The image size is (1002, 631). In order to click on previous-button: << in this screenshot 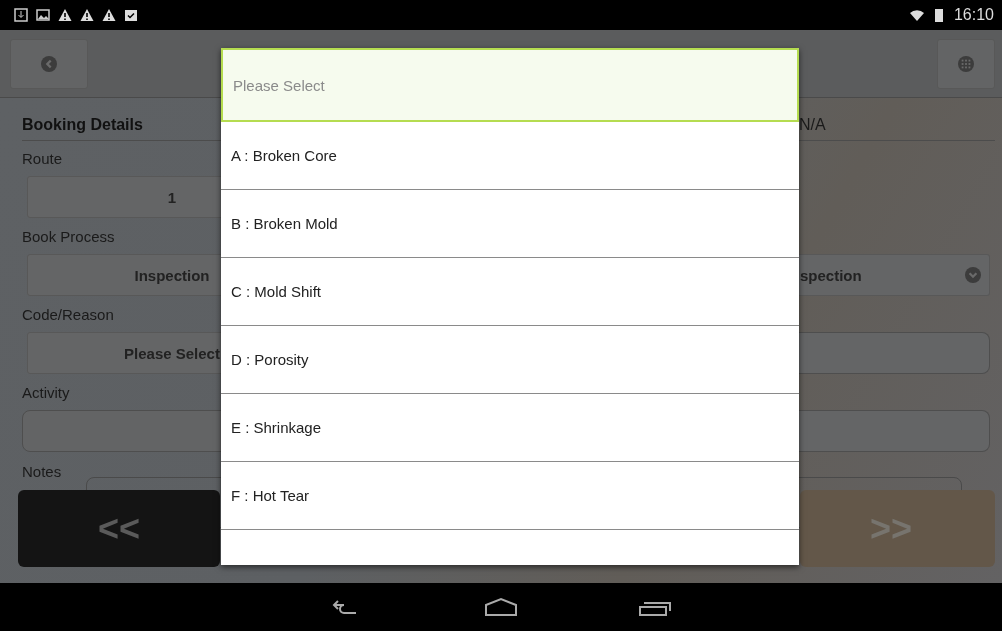, I will do `click(119, 528)`.